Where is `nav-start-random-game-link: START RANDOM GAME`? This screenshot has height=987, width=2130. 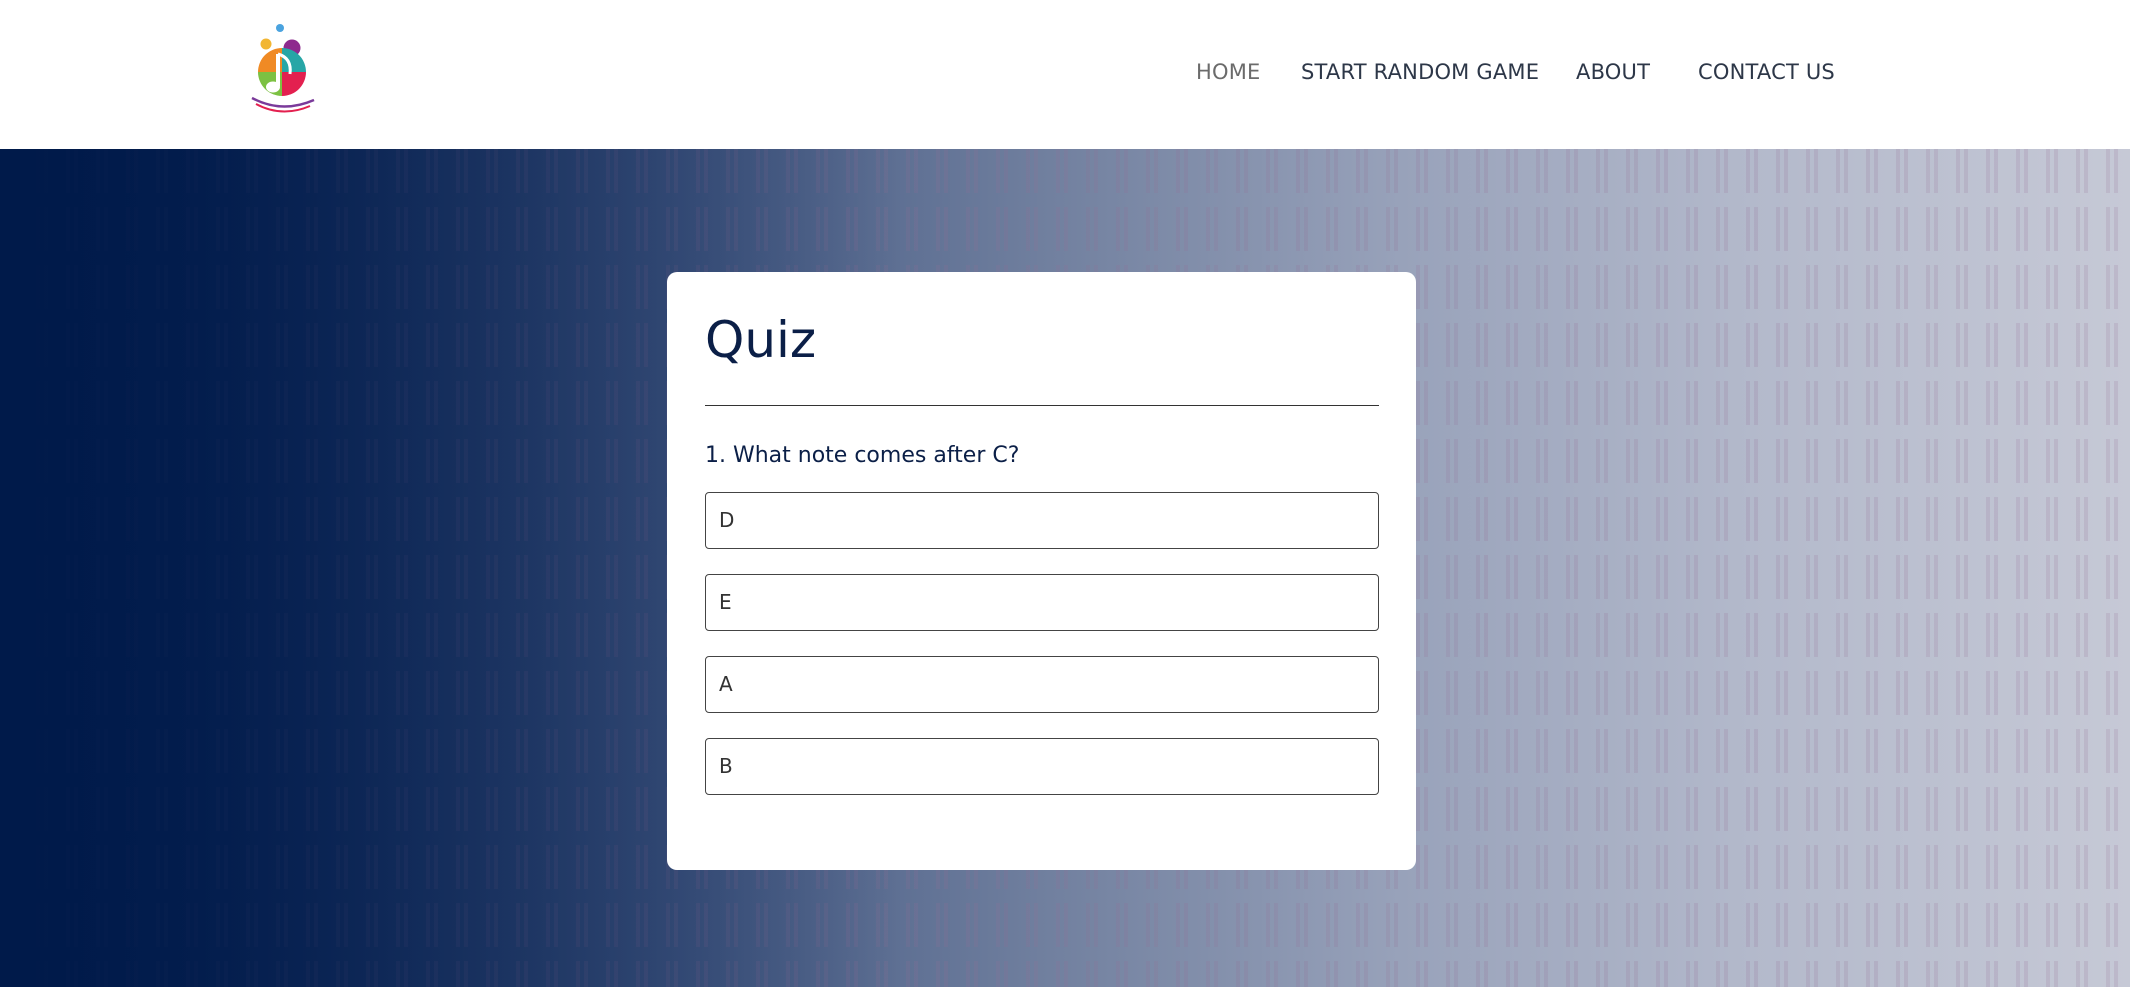 nav-start-random-game-link: START RANDOM GAME is located at coordinates (1420, 72).